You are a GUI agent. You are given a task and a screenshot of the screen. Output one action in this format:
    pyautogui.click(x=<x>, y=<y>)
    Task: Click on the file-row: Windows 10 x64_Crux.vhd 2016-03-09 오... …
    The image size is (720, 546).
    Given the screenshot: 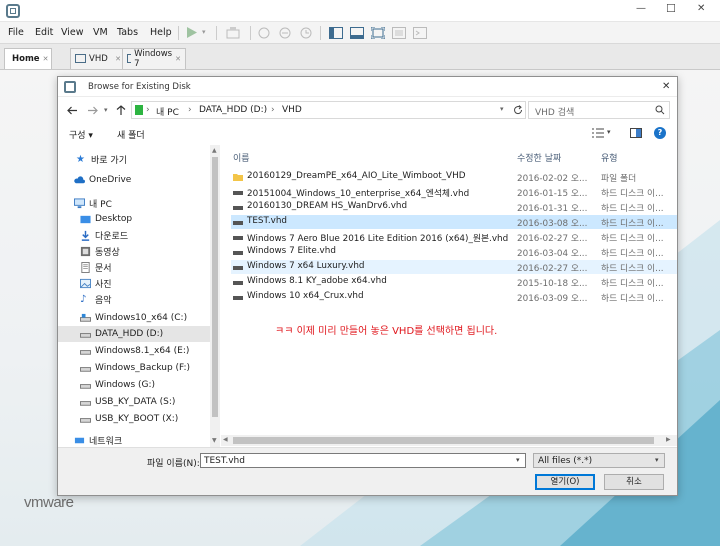 What is the action you would take?
    pyautogui.click(x=454, y=297)
    